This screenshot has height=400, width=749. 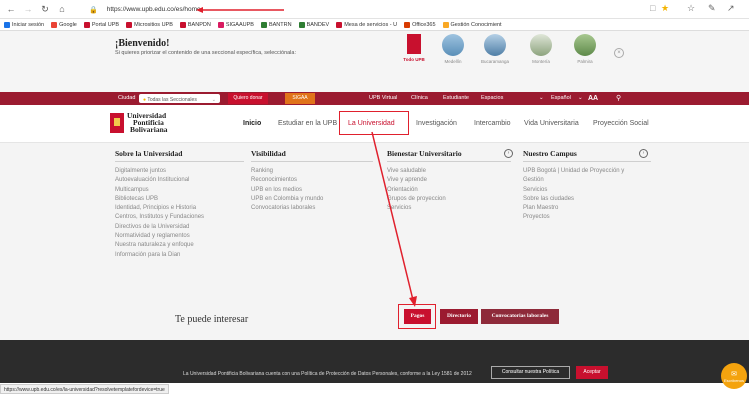 What do you see at coordinates (312, 208) in the screenshot?
I see `menu-link: Convocatorias laborales` at bounding box center [312, 208].